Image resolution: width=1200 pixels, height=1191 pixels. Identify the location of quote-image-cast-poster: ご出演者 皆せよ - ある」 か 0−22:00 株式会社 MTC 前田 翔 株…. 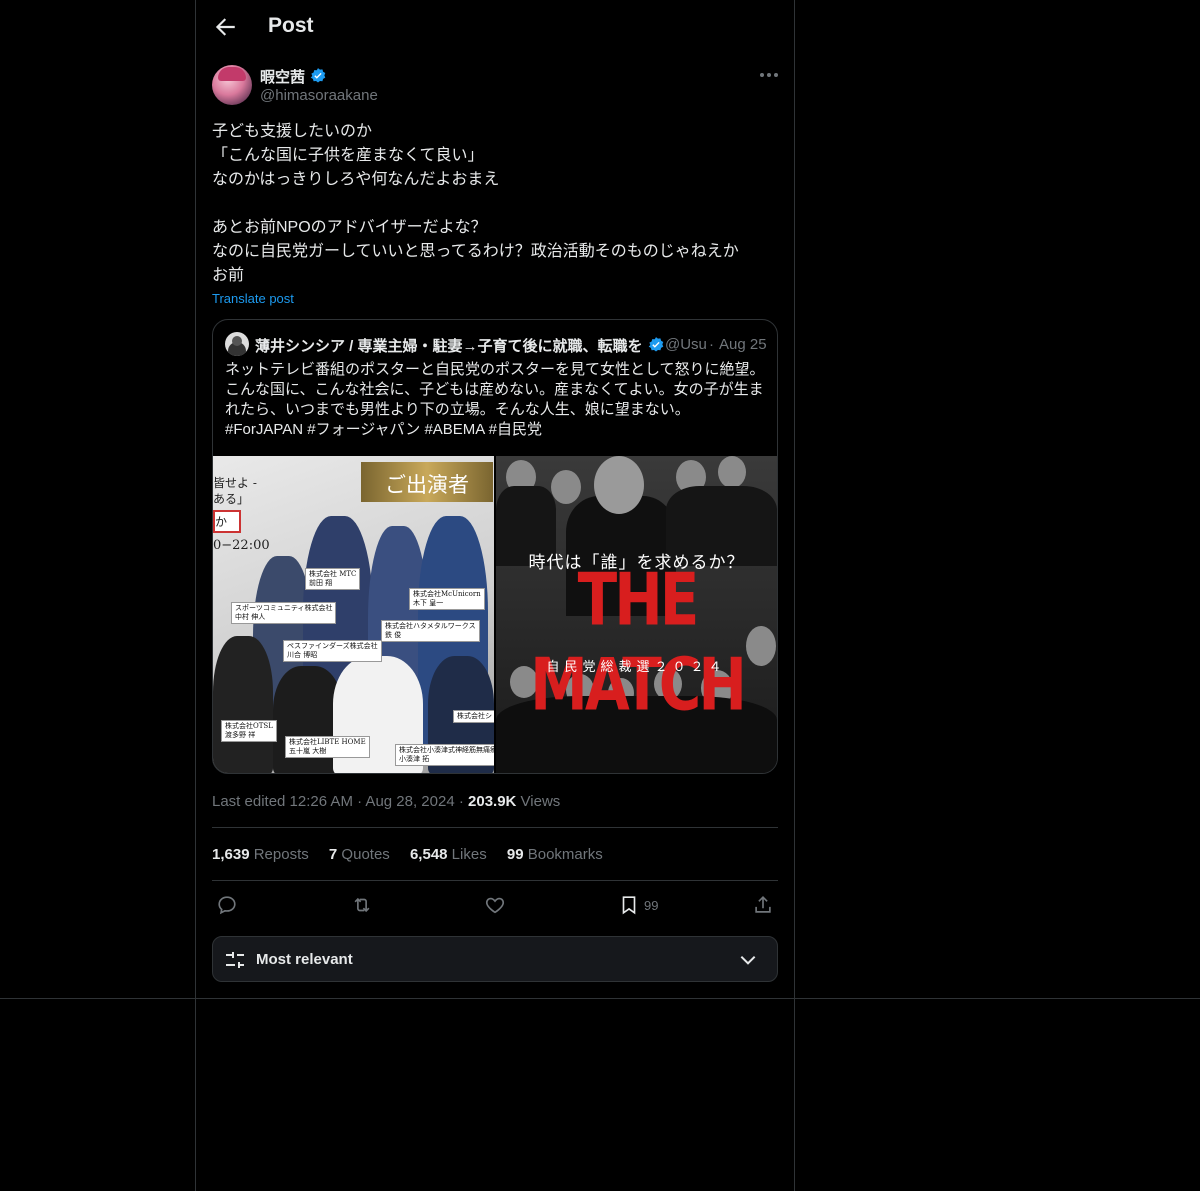
(353, 614).